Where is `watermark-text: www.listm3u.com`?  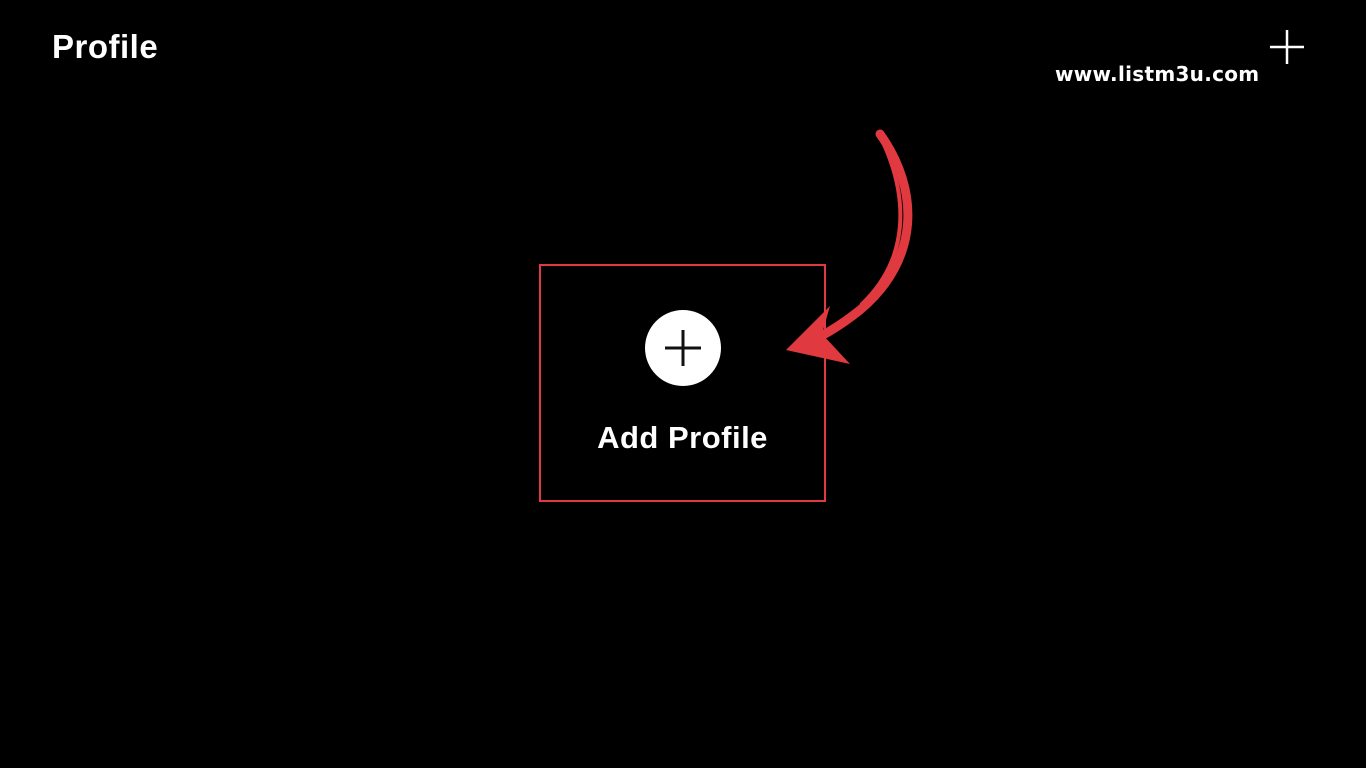 watermark-text: www.listm3u.com is located at coordinates (1157, 74).